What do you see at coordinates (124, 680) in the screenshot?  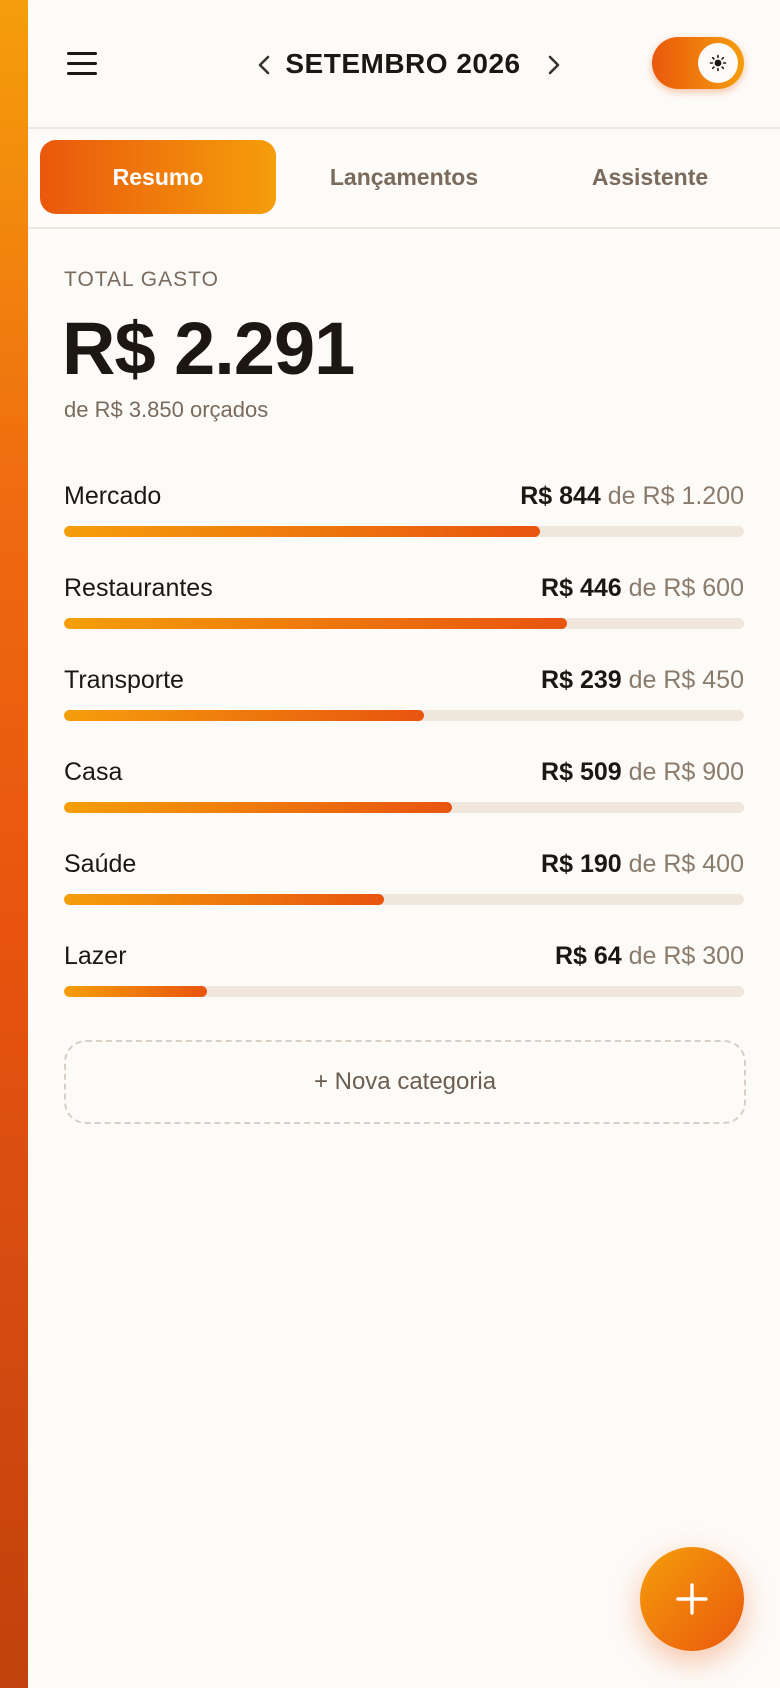 I see `category-name: Transporte` at bounding box center [124, 680].